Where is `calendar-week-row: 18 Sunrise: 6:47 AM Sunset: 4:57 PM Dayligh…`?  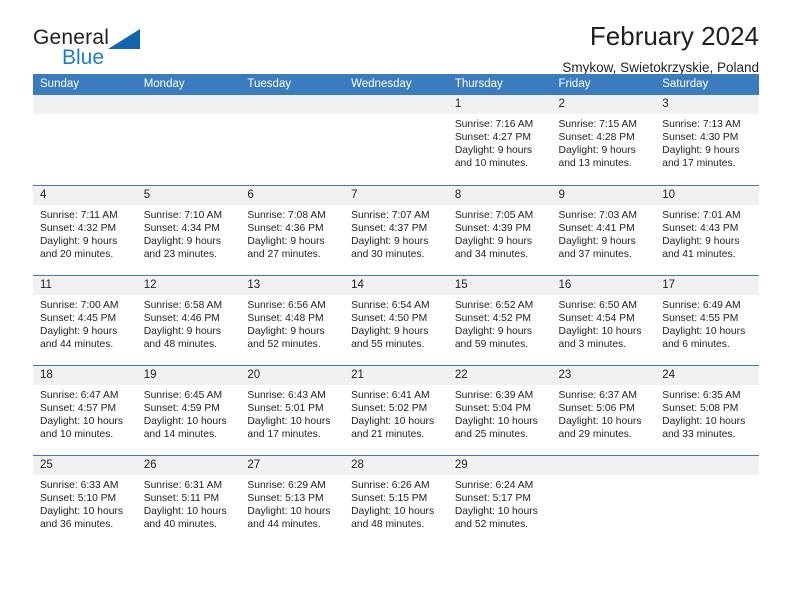
calendar-week-row: 18 Sunrise: 6:47 AM Sunset: 4:57 PM Dayligh… is located at coordinates (396, 409).